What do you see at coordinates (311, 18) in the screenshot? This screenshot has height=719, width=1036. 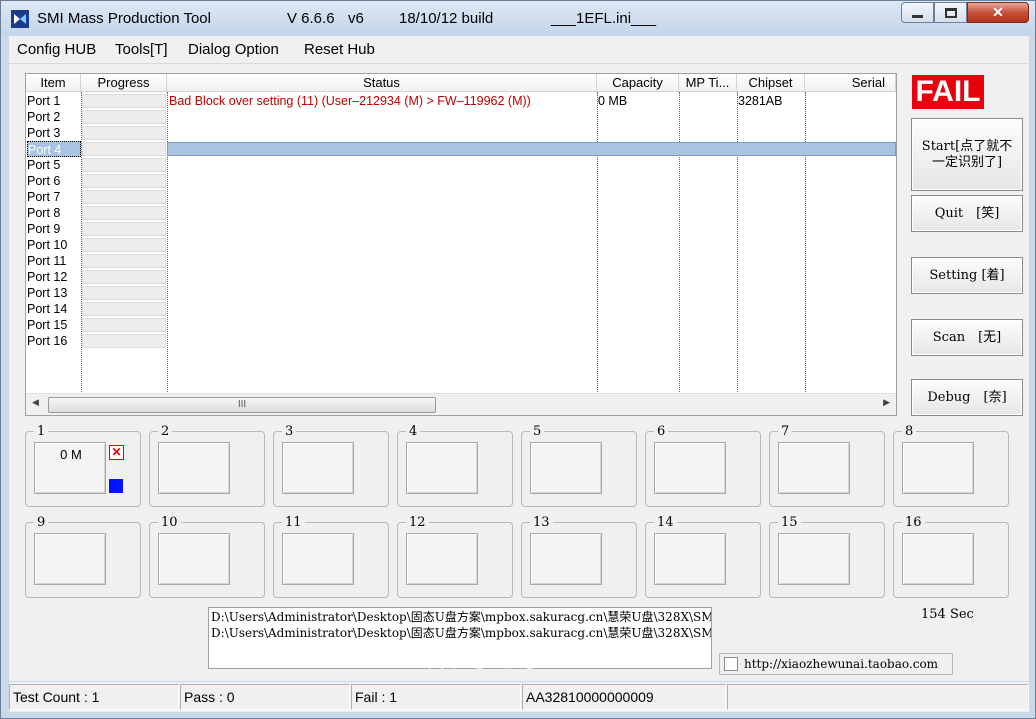 I see `version-label: V 6.6.6` at bounding box center [311, 18].